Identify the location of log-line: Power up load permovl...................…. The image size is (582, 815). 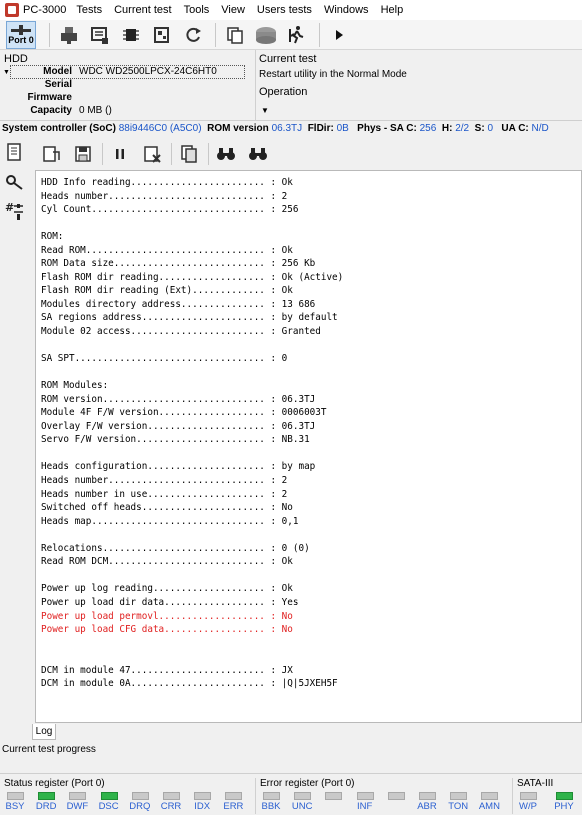
(167, 616).